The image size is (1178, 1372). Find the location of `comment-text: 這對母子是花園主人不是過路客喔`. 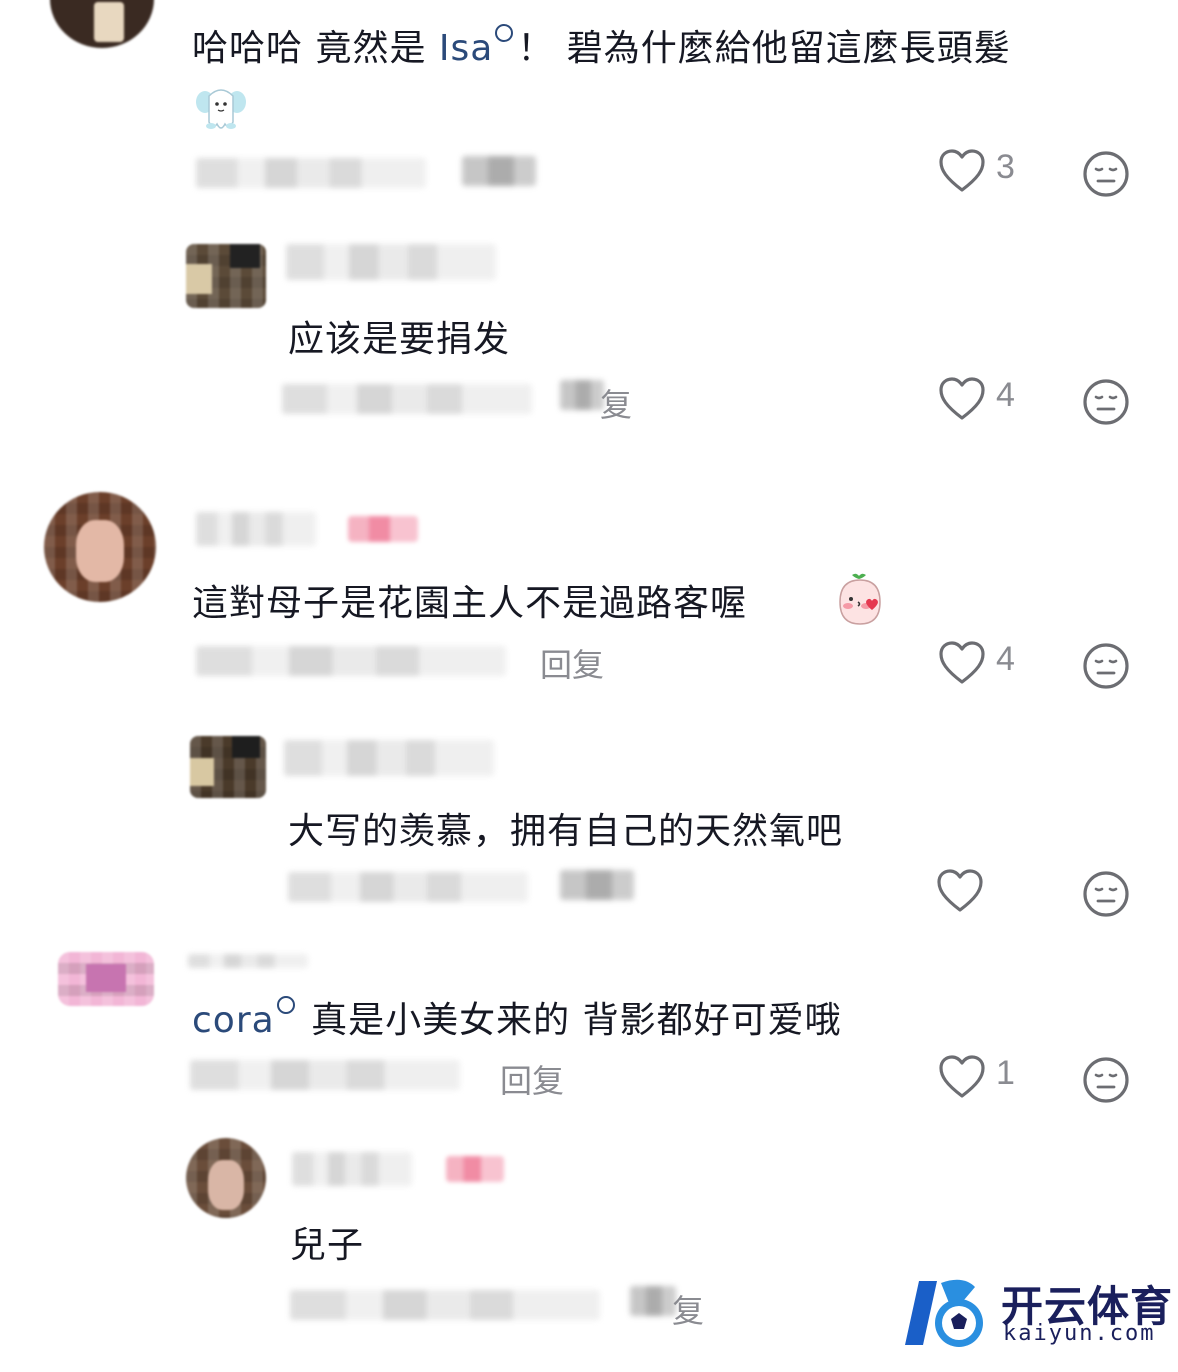

comment-text: 這對母子是花園主人不是過路客喔 is located at coordinates (470, 603).